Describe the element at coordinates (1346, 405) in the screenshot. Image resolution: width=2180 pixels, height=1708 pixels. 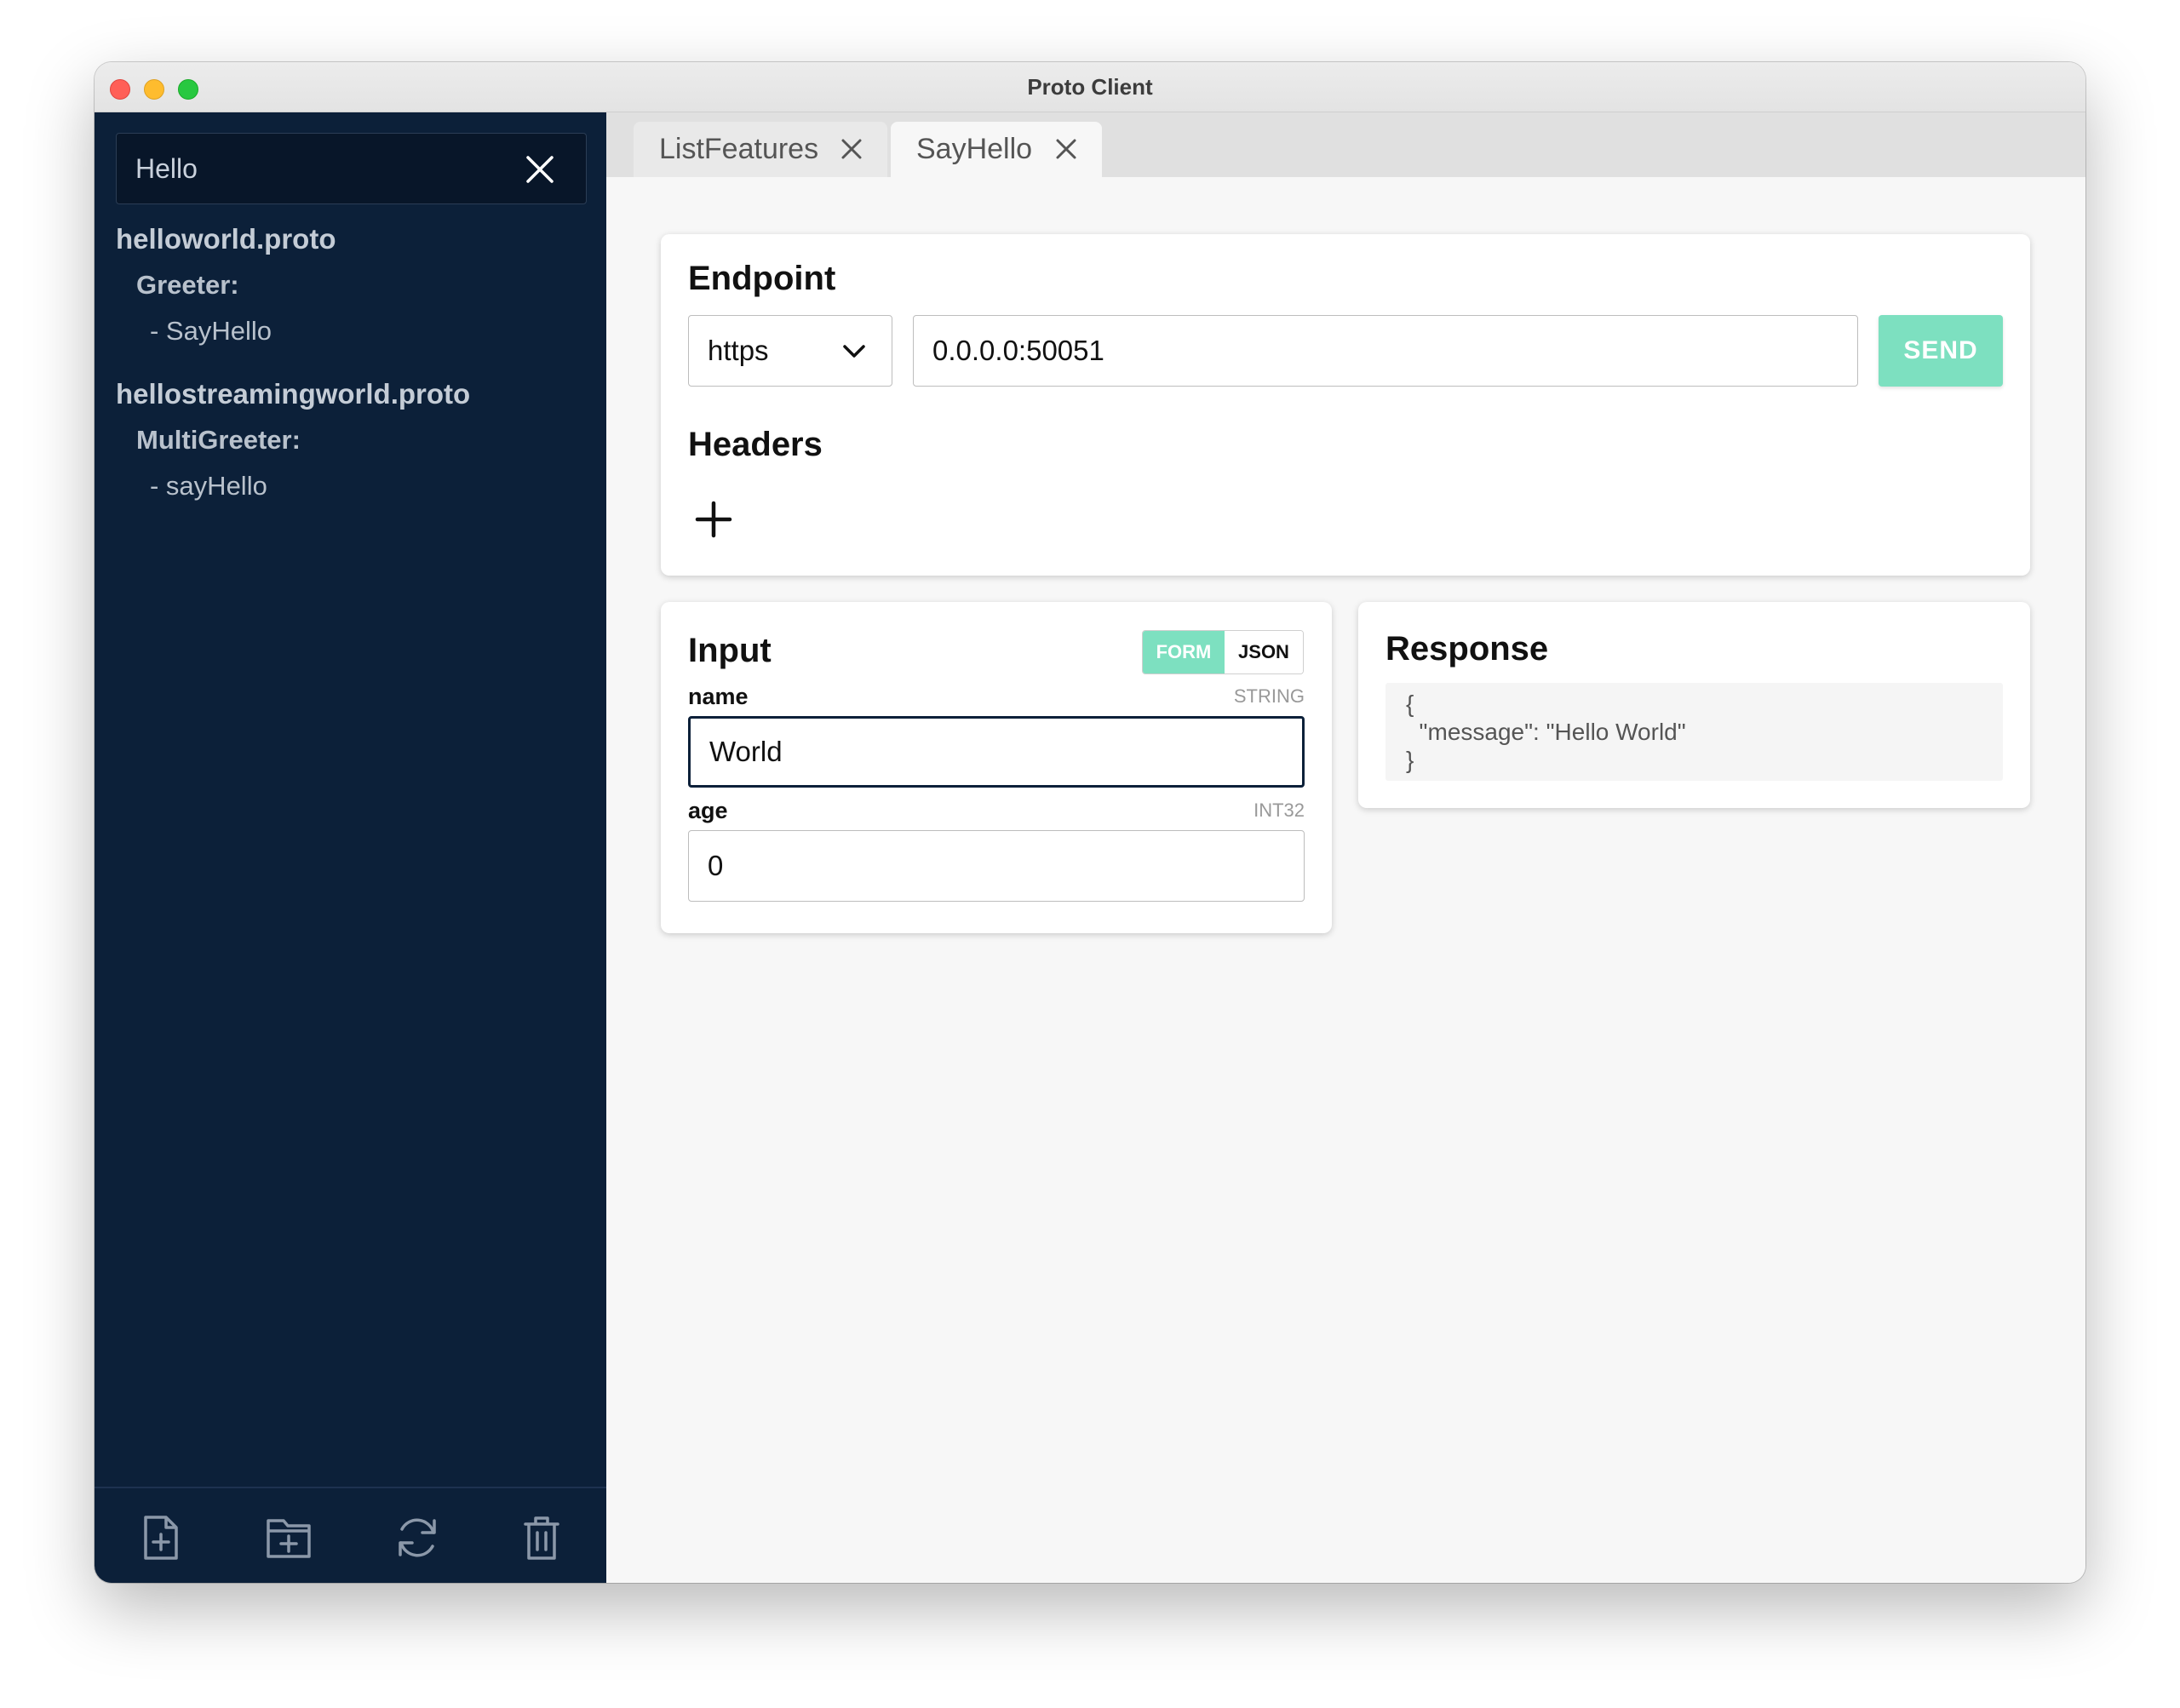
I see `endpoint-card: Endpoint https SEND Headers` at that location.